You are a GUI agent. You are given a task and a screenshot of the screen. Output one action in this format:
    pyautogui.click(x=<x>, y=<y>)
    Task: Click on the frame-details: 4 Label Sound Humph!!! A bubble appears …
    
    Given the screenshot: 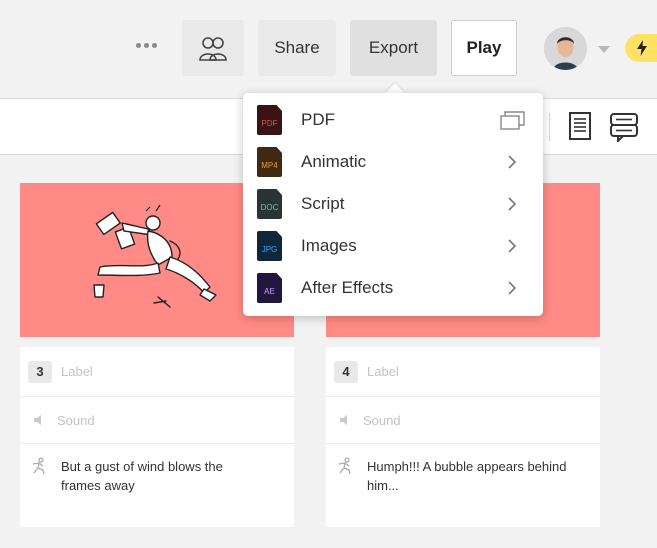 What is the action you would take?
    pyautogui.click(x=463, y=437)
    